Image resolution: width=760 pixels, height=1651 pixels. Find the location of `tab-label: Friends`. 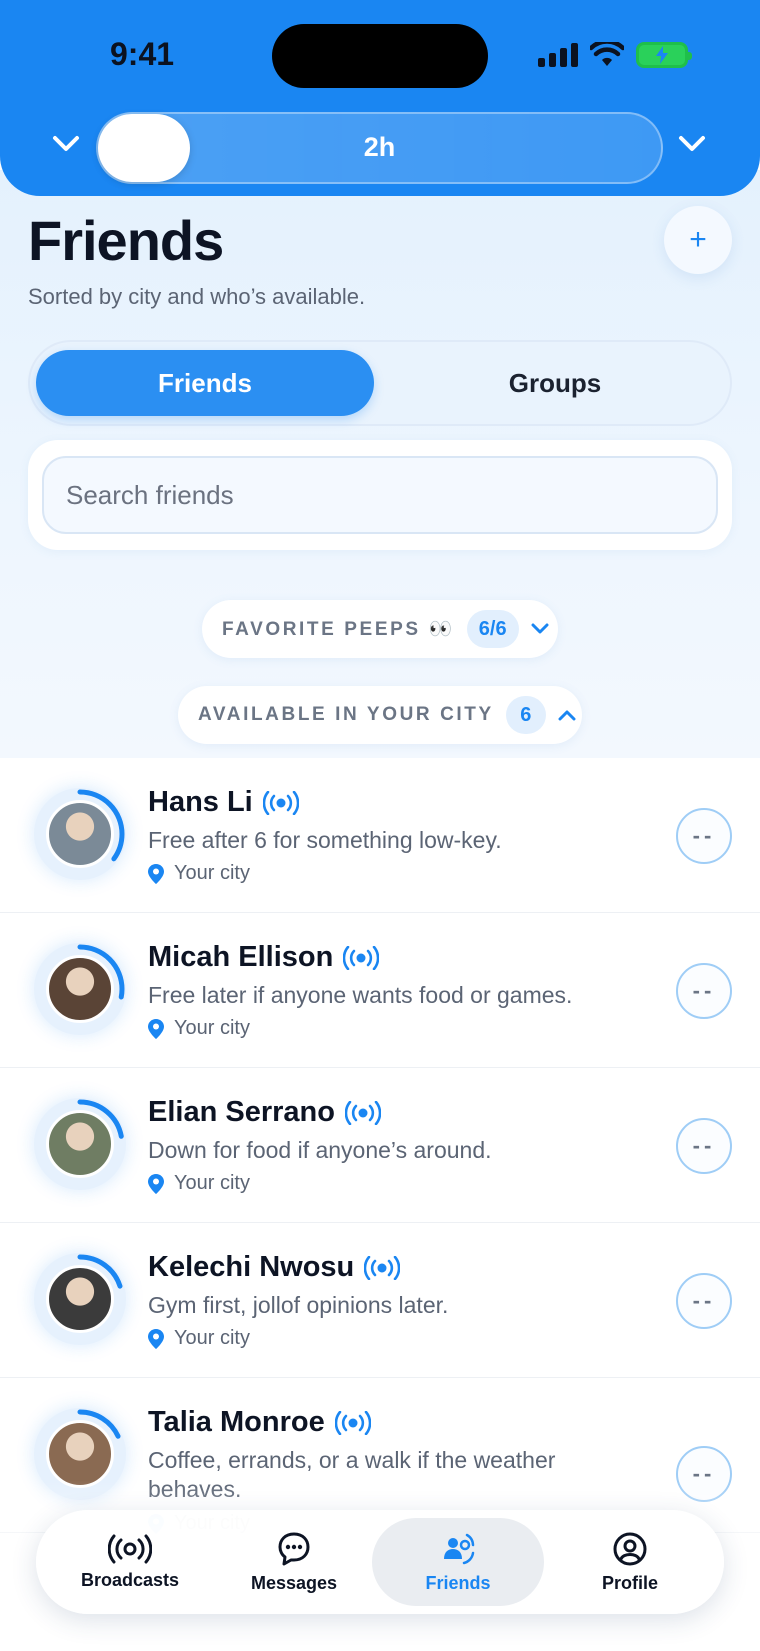

tab-label: Friends is located at coordinates (458, 1582).